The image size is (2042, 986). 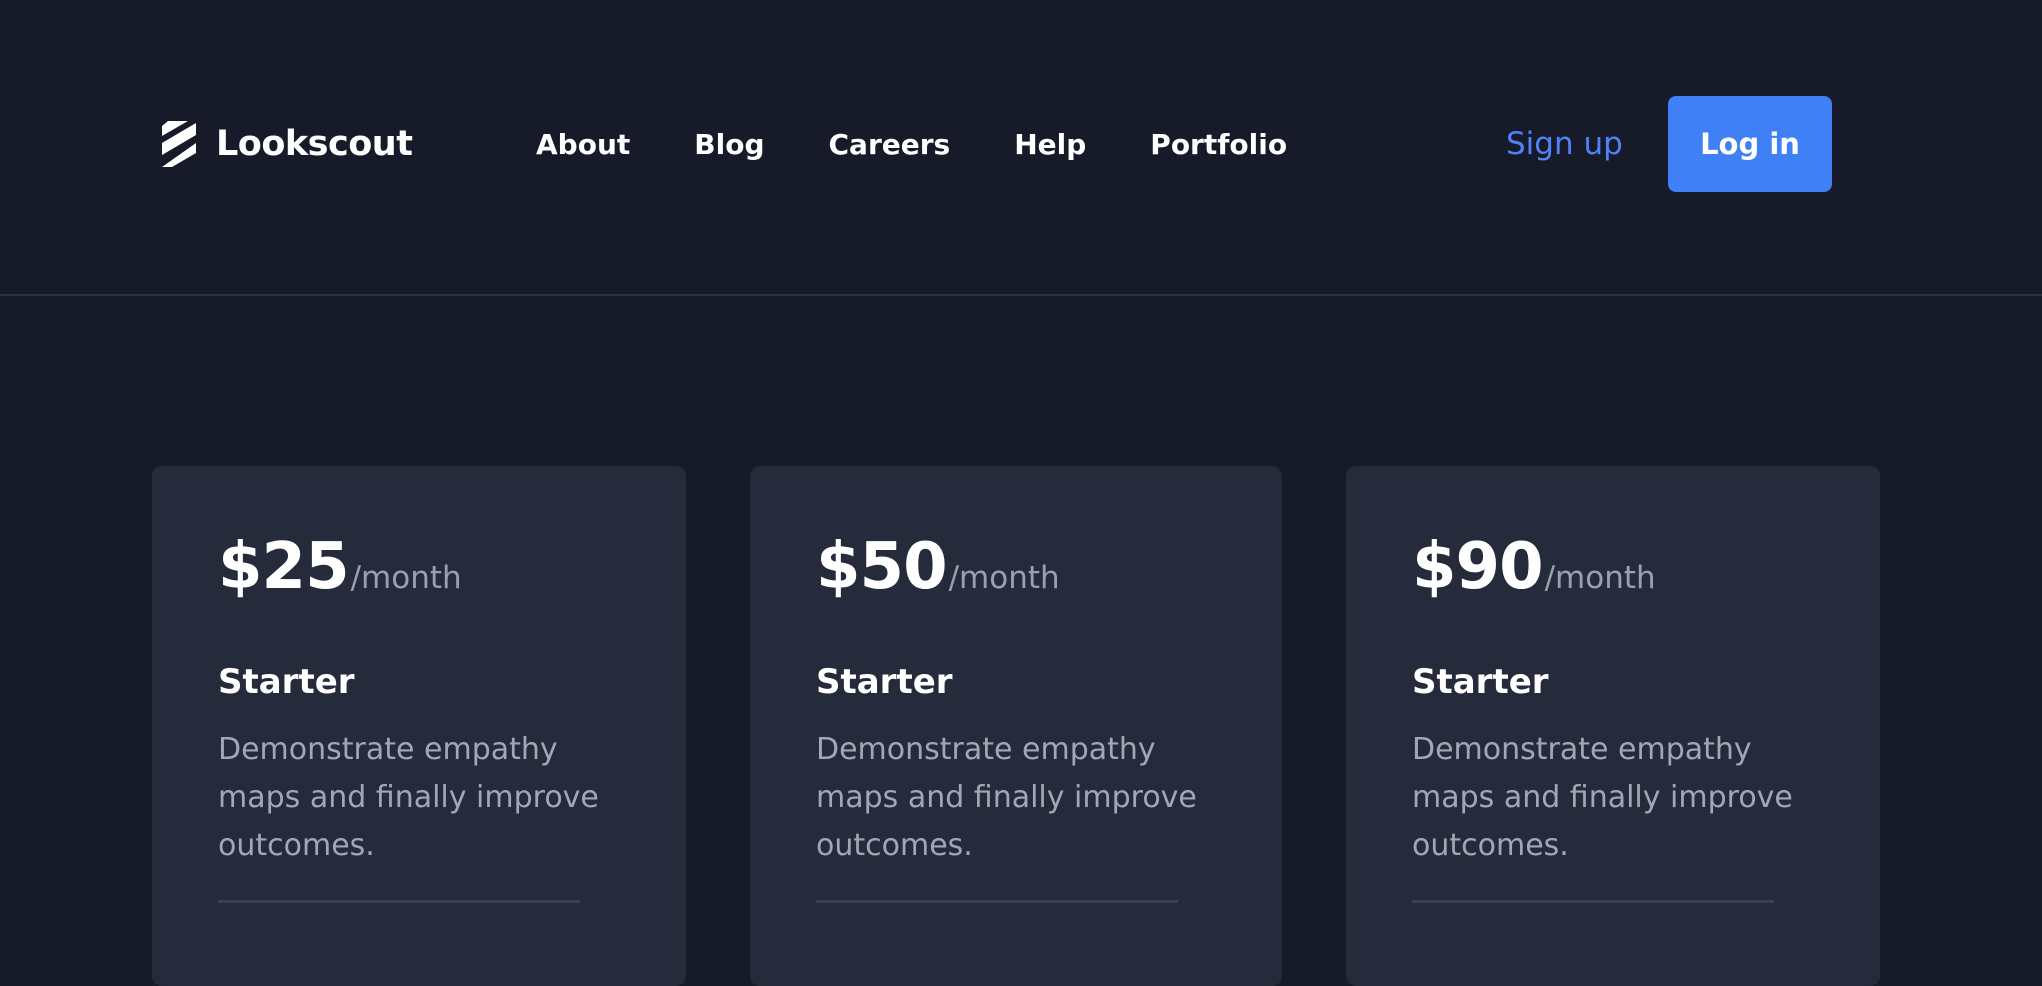 What do you see at coordinates (179, 144) in the screenshot?
I see `diagonal-stripes-logo-icon` at bounding box center [179, 144].